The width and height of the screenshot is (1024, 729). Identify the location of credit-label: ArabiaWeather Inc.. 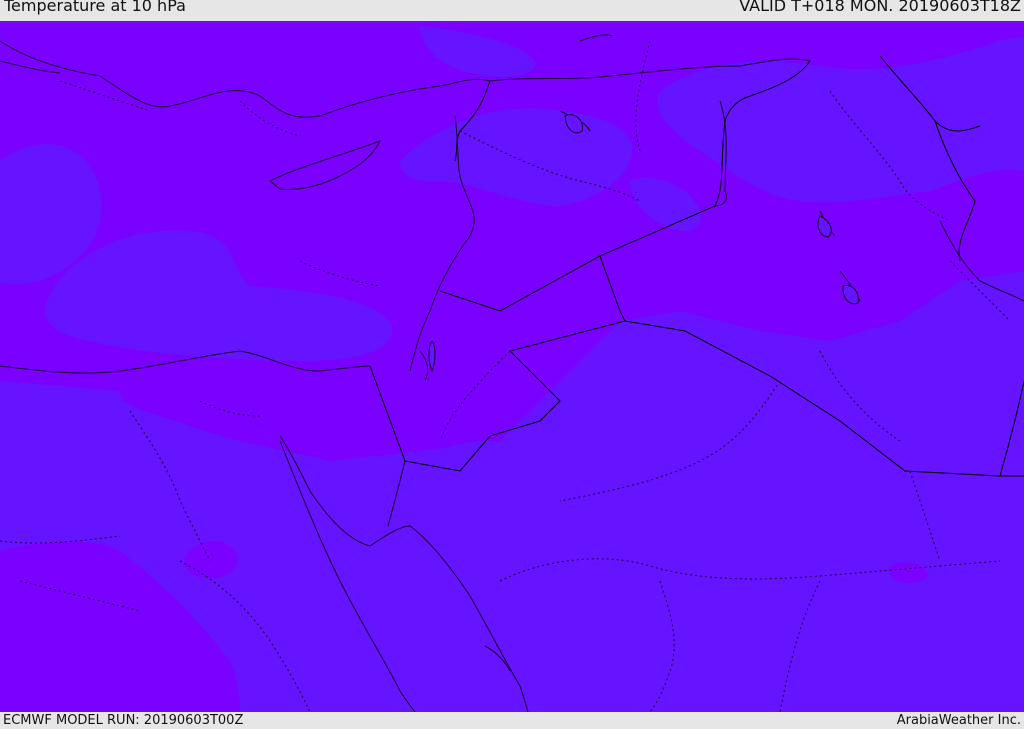
(958, 720).